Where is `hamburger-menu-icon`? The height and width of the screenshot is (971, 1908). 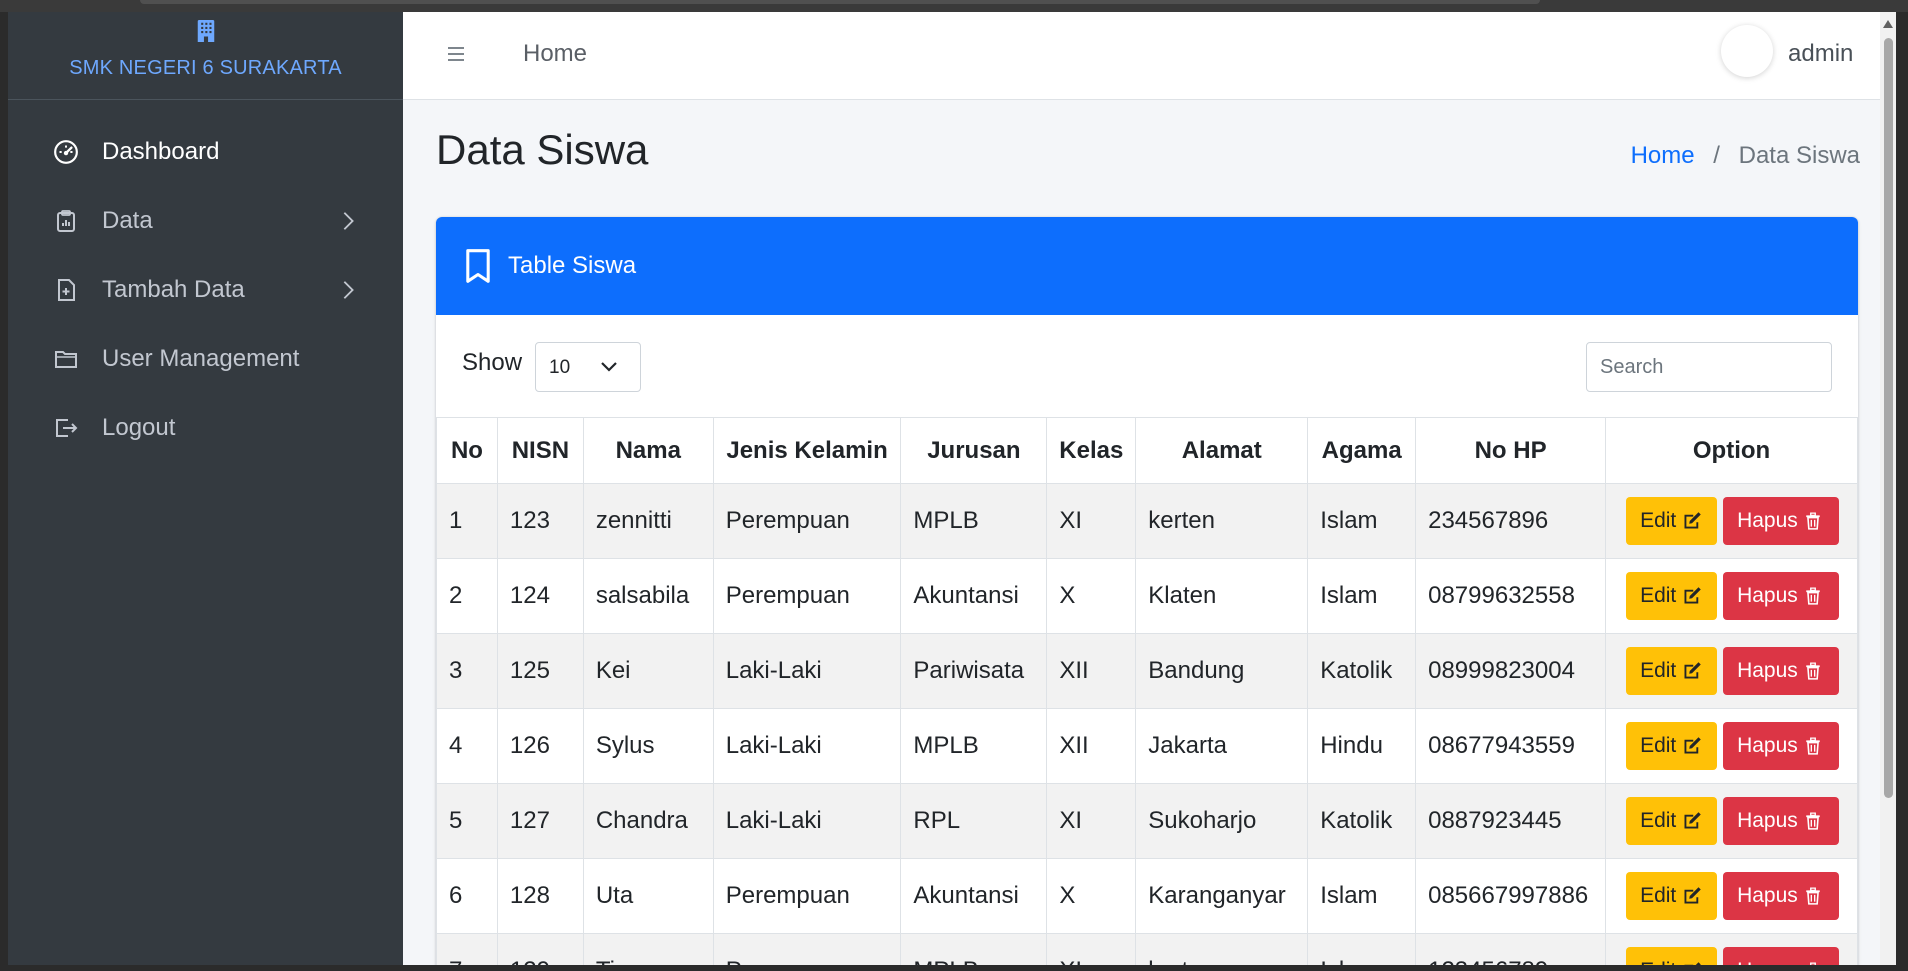
hamburger-menu-icon is located at coordinates (456, 54).